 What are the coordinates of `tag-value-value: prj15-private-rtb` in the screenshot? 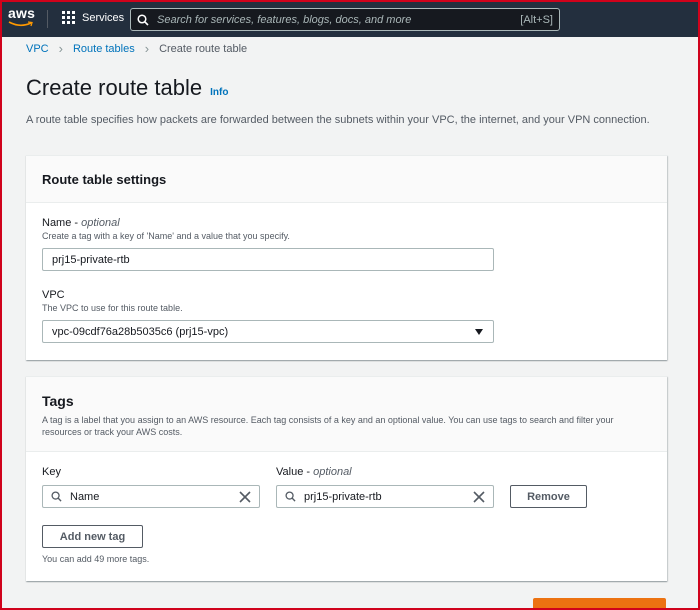 It's located at (343, 496).